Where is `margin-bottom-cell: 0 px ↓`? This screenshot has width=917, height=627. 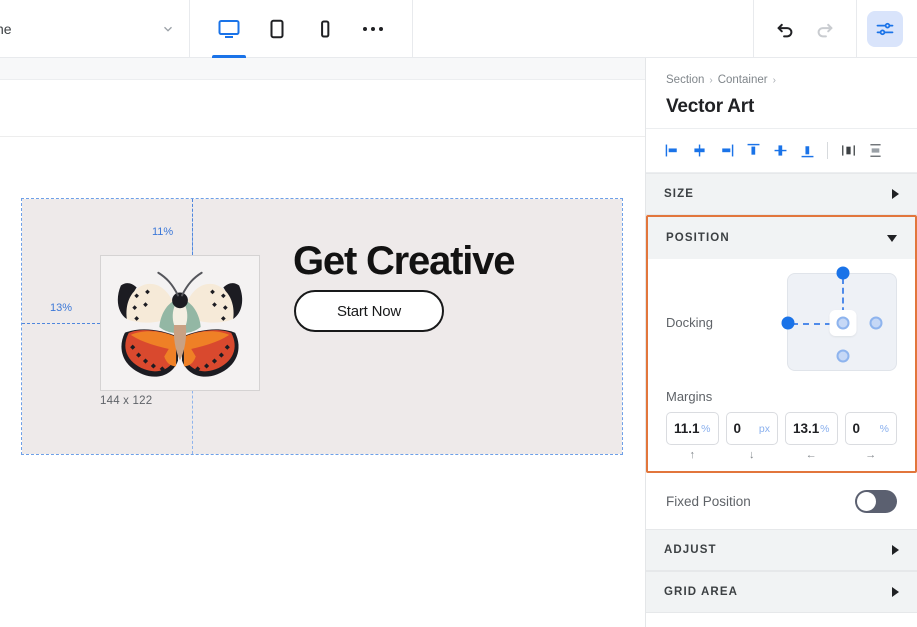 margin-bottom-cell: 0 px ↓ is located at coordinates (751, 436).